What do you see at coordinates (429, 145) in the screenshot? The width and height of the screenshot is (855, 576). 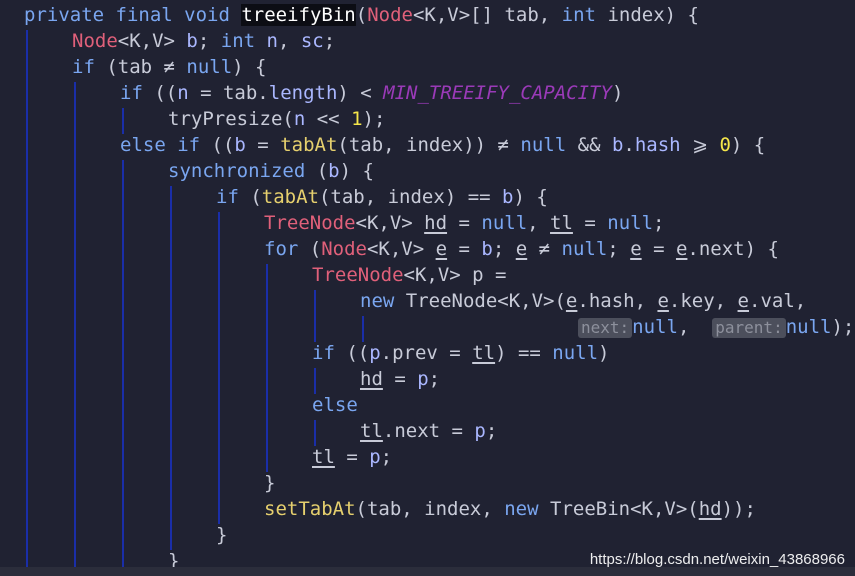 I see `code-token: (tab, index)) ≠` at bounding box center [429, 145].